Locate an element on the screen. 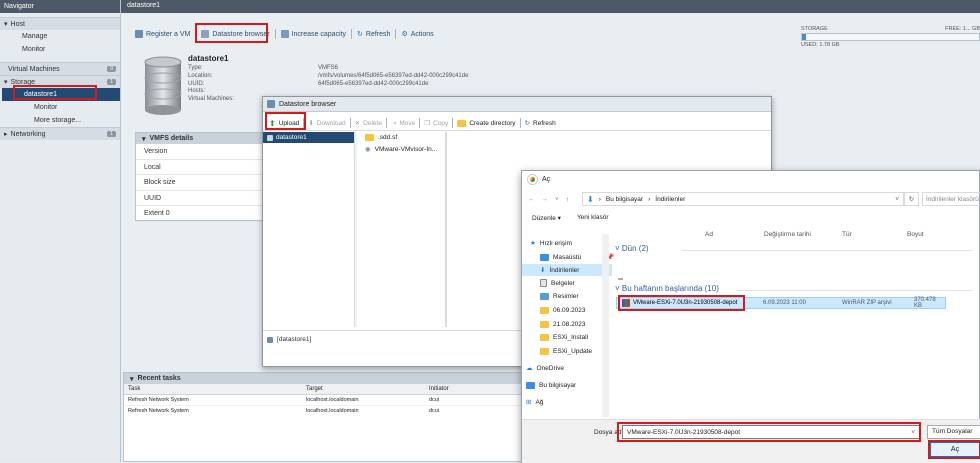 The width and height of the screenshot is (980, 463). tree-label: 06.09.2023 is located at coordinates (569, 310).